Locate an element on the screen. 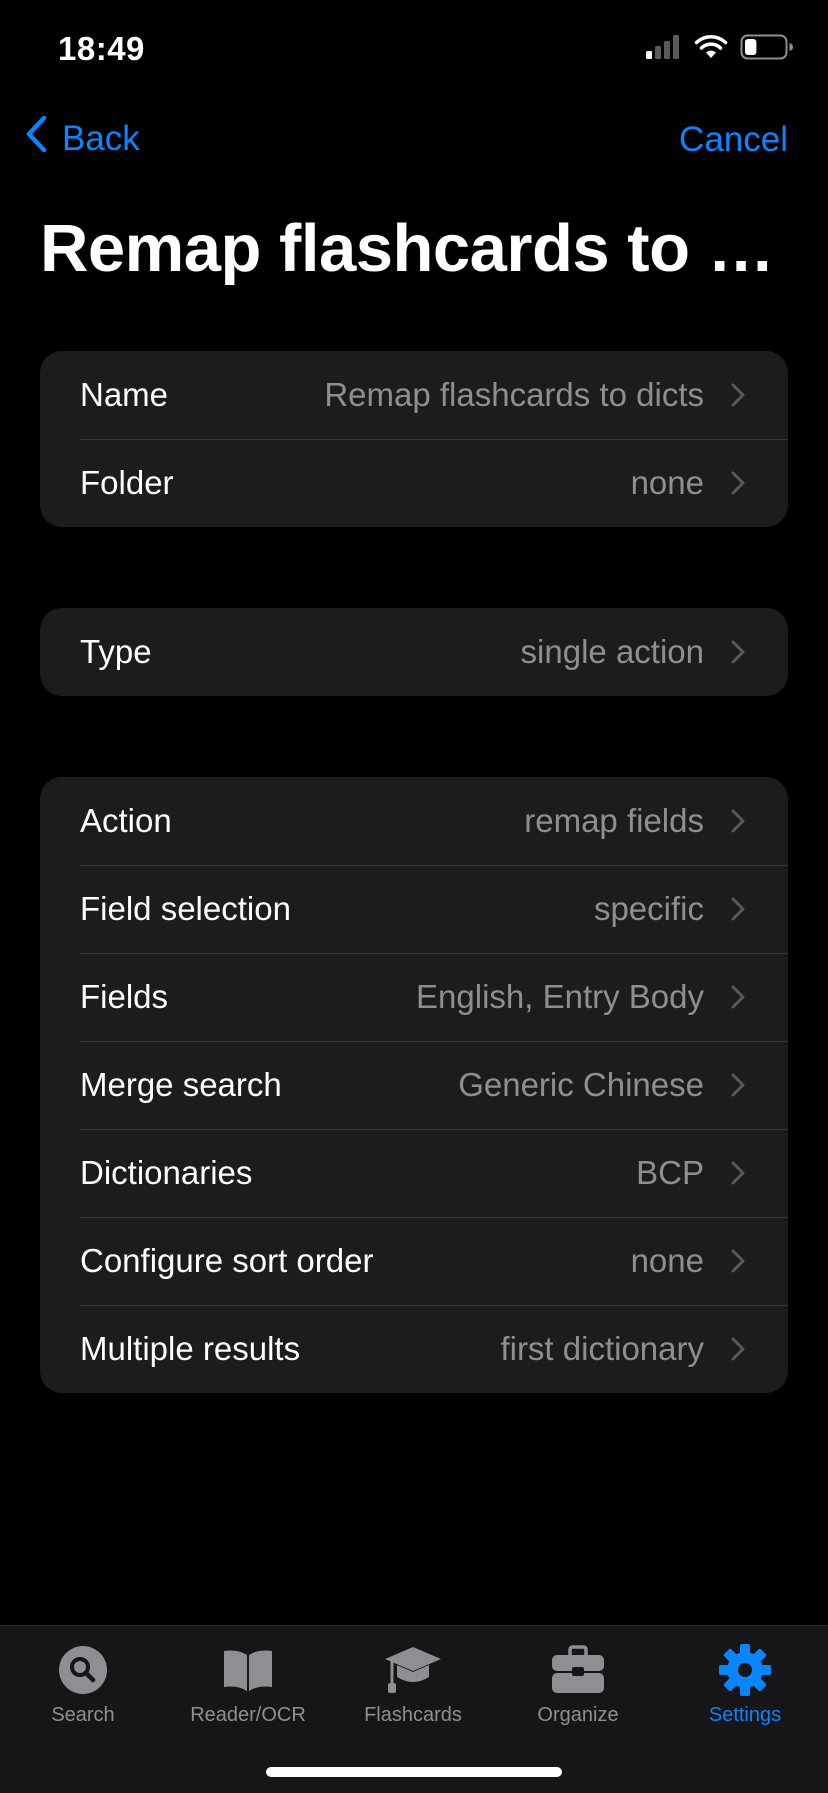  tab-organize: Organize is located at coordinates (578, 1684).